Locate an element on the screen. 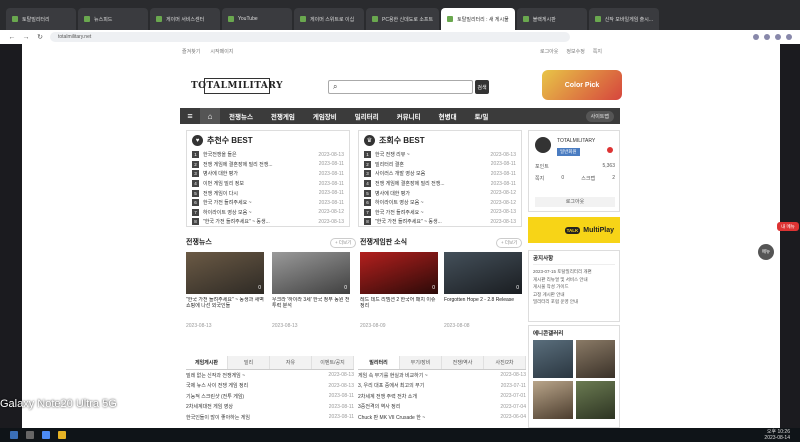  list-item: 3 사이러스 개발 영상 모음 2023-08-11 is located at coordinates (440, 174).